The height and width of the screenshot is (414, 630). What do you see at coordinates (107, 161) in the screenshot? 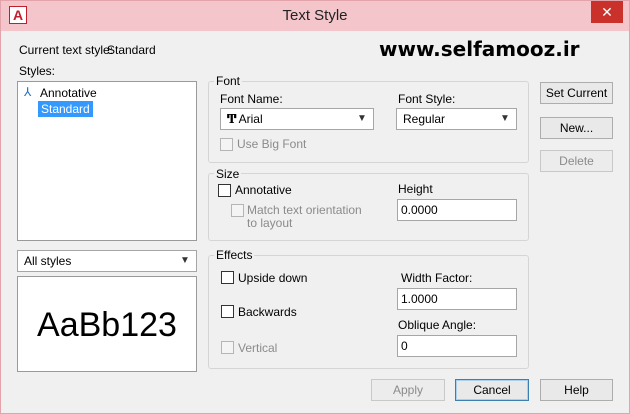
I see `styles-list: ⅄ Annotative Standard` at bounding box center [107, 161].